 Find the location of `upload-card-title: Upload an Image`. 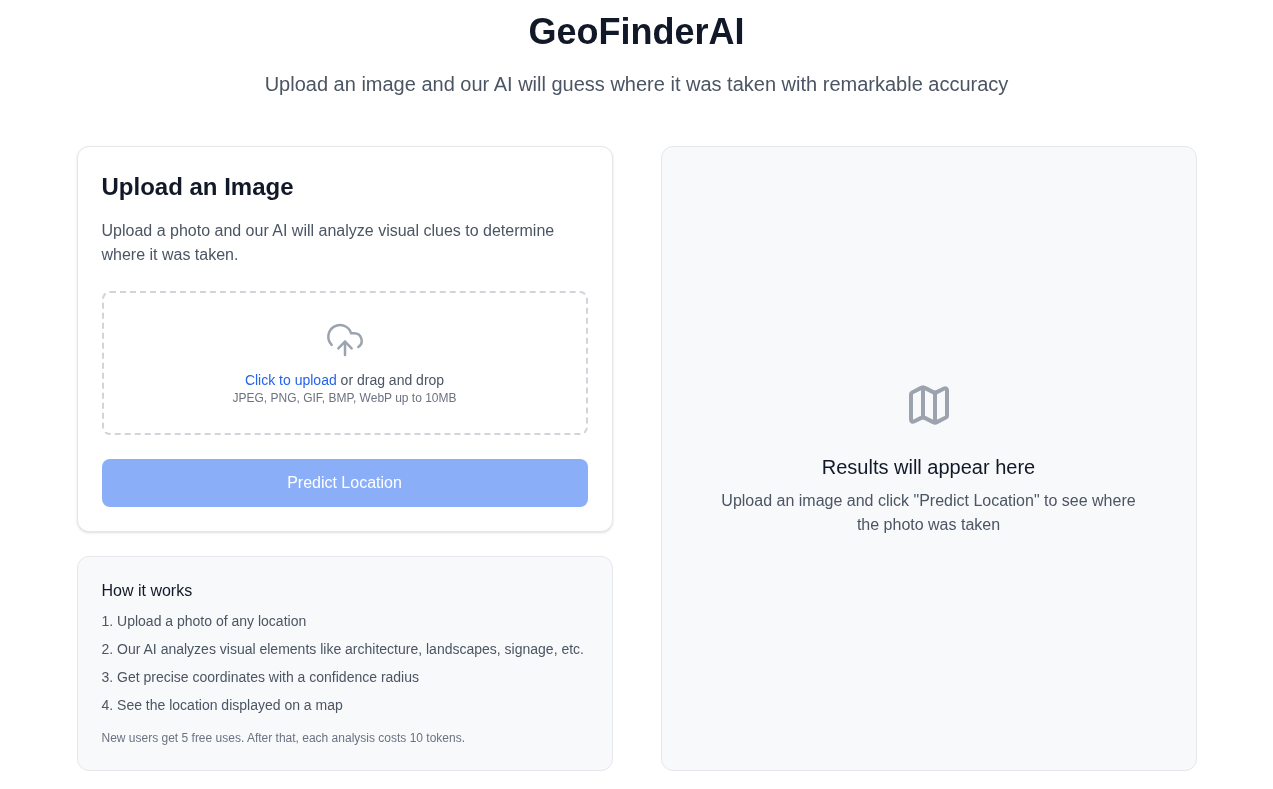

upload-card-title: Upload an Image is located at coordinates (197, 187).